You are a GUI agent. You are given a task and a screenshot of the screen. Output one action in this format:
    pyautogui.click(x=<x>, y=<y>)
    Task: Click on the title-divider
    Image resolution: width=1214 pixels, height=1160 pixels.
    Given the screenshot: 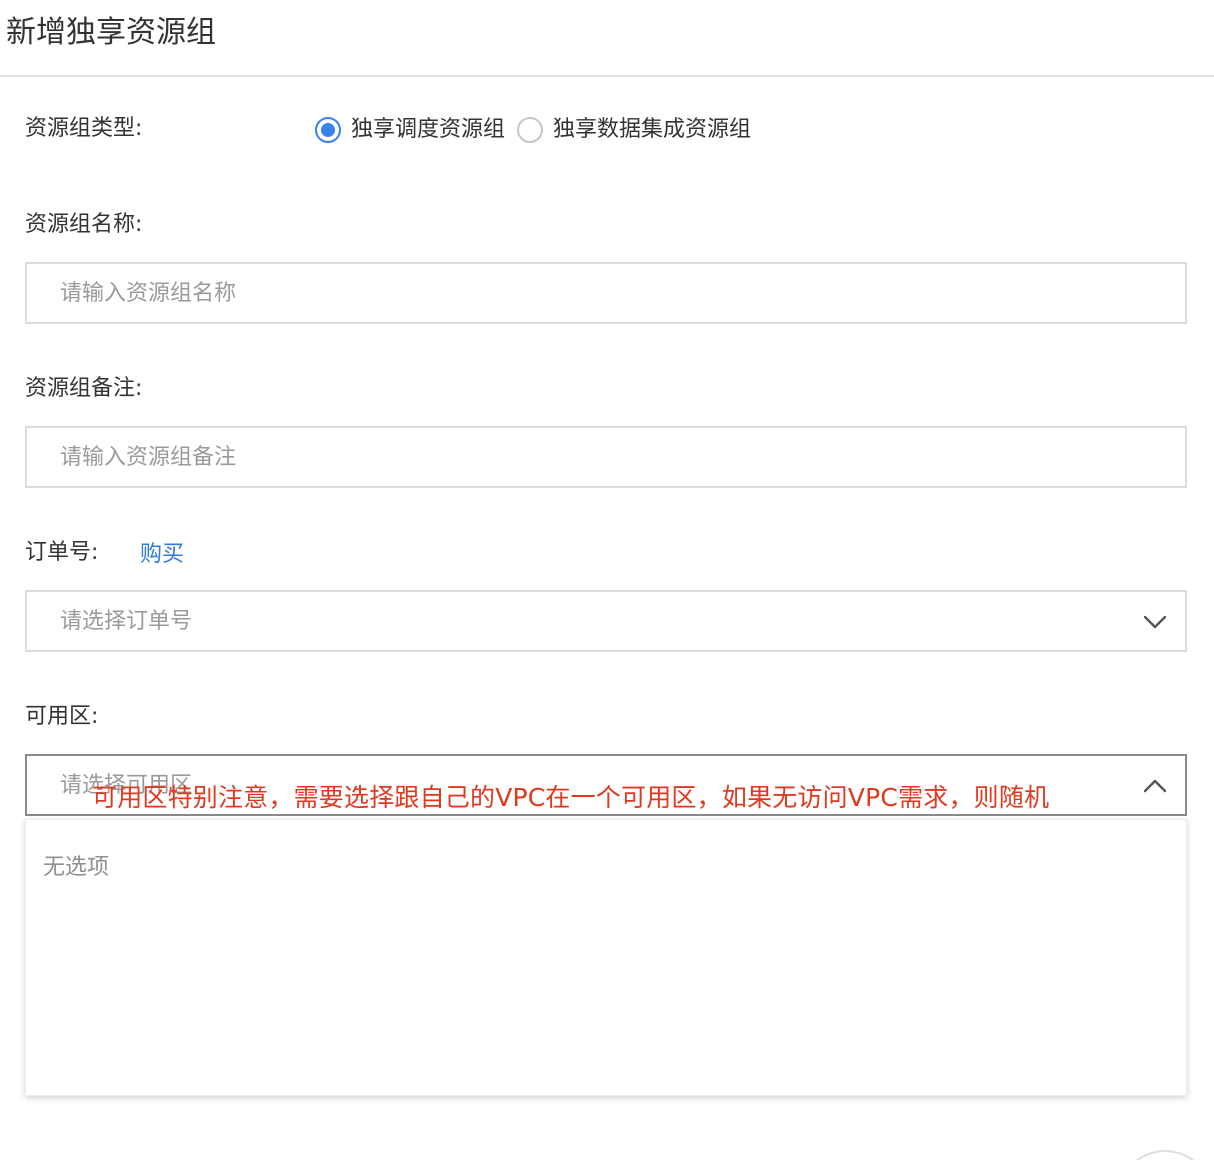 What is the action you would take?
    pyautogui.click(x=607, y=76)
    